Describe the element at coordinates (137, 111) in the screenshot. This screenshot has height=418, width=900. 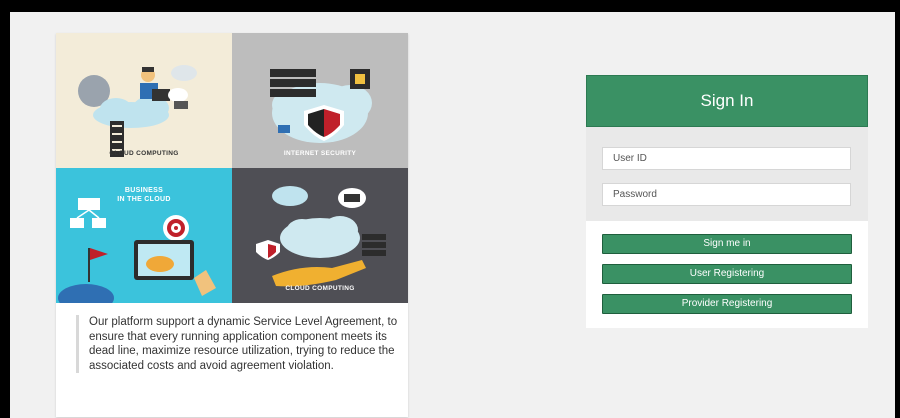
I see `cloud-computing-illustration` at that location.